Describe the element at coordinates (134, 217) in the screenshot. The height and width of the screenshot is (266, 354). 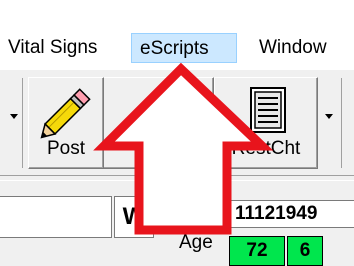
I see `patient-initial-field: W` at that location.